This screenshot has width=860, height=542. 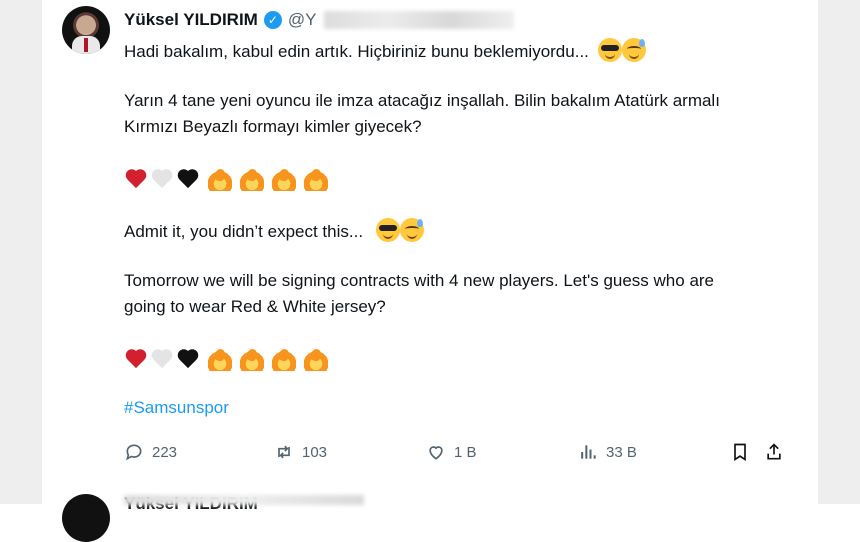 What do you see at coordinates (451, 452) in the screenshot?
I see `like-button: 1 B` at bounding box center [451, 452].